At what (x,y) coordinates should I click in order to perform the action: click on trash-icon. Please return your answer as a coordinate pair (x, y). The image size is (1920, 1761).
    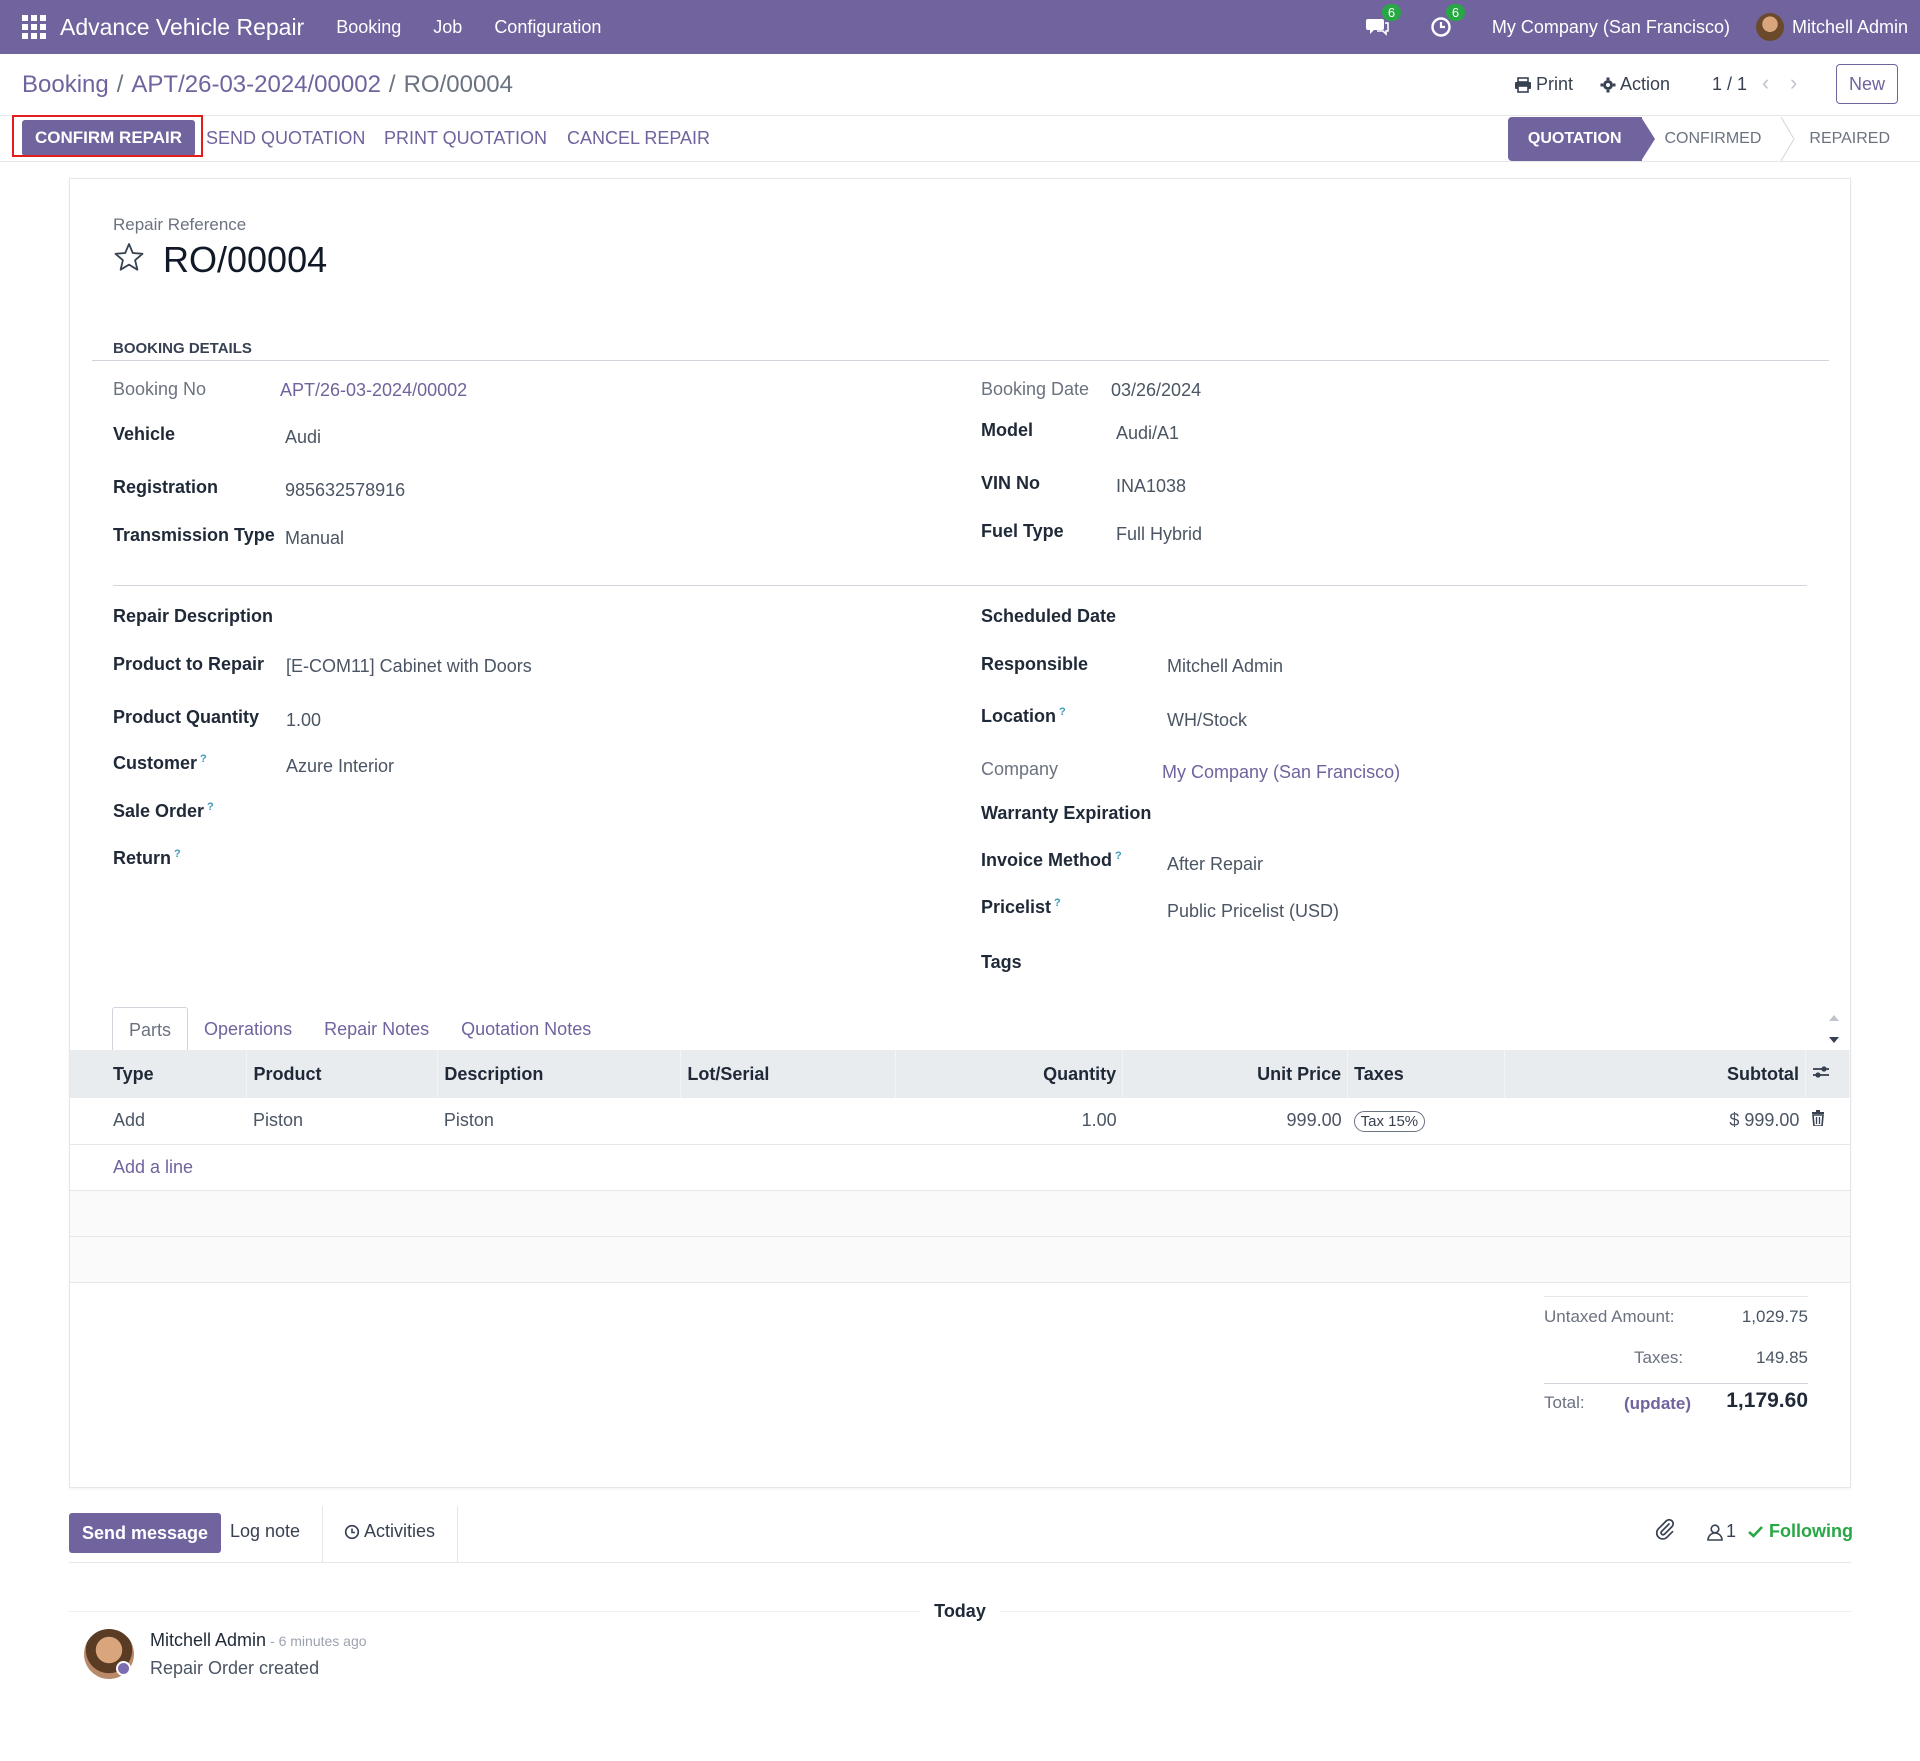
    Looking at the image, I should click on (1818, 1119).